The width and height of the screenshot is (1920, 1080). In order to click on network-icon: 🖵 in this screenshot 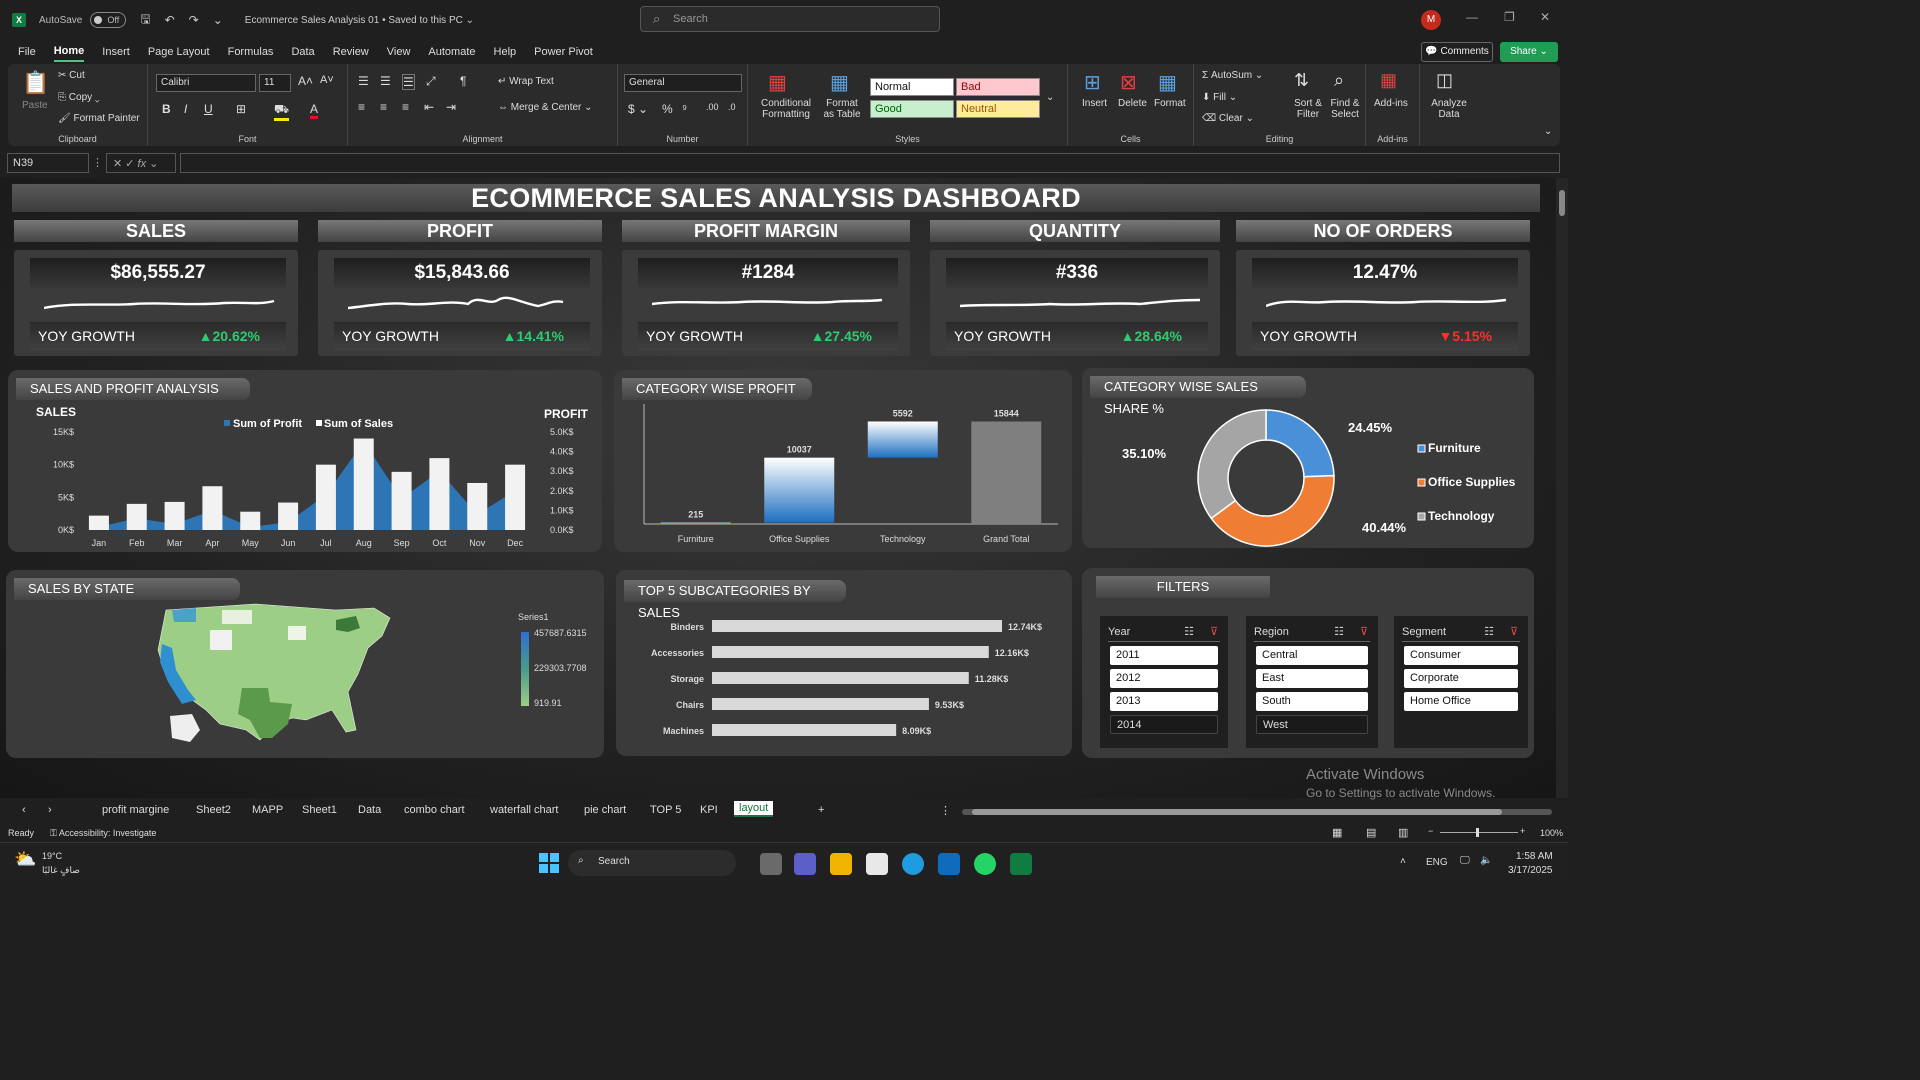, I will do `click(1465, 860)`.